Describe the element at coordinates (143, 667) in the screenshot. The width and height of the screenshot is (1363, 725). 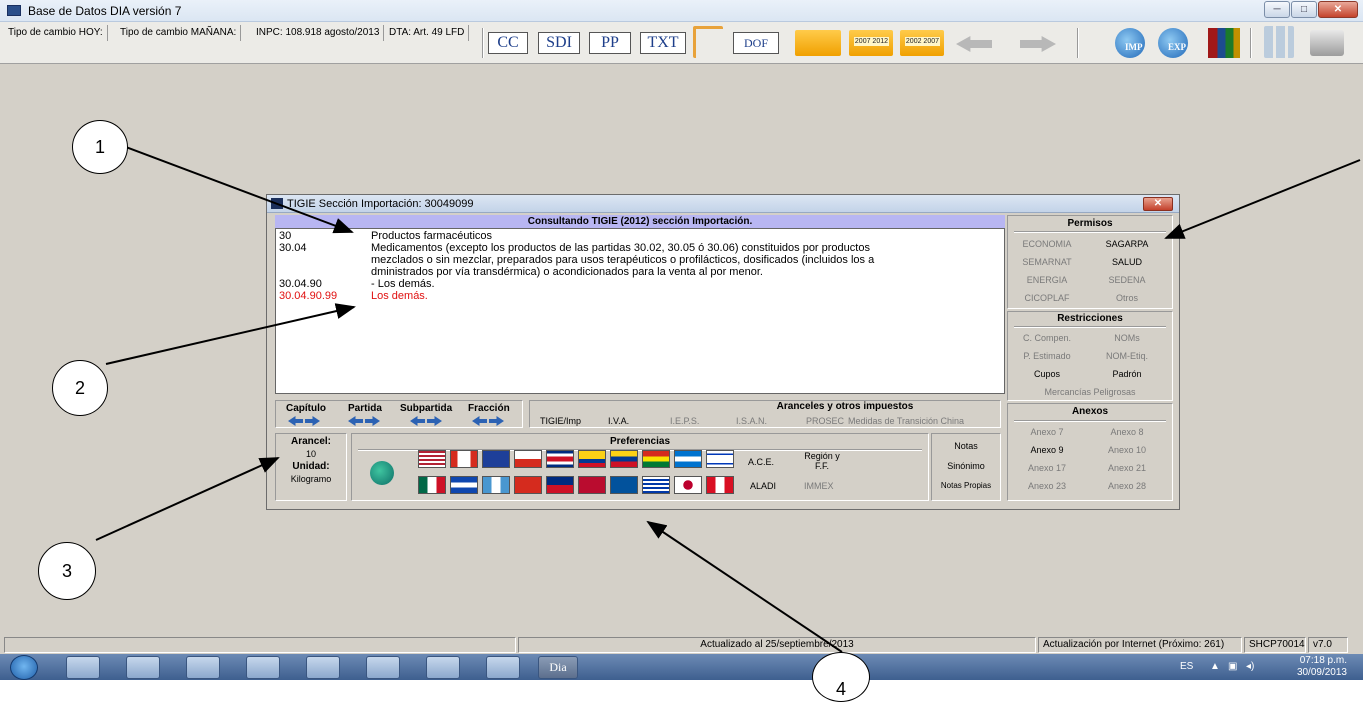
I see `internet-explorer-icon` at that location.